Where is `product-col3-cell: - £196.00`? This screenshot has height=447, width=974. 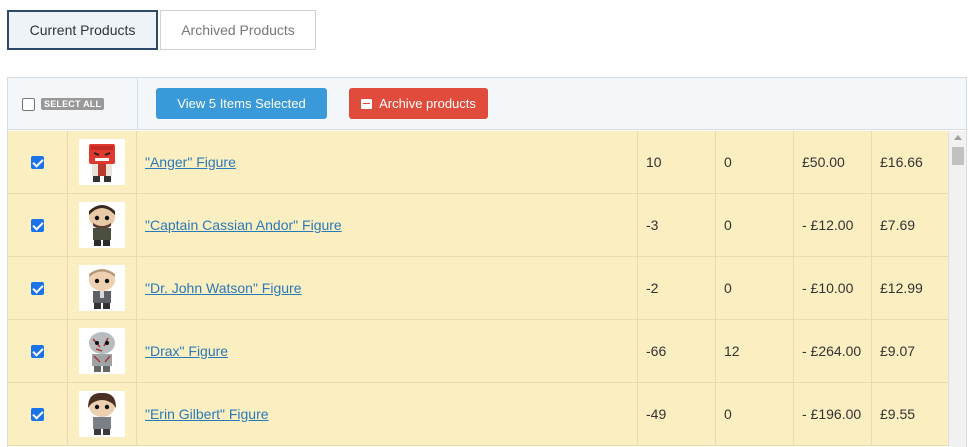
product-col3-cell: - £196.00 is located at coordinates (833, 414).